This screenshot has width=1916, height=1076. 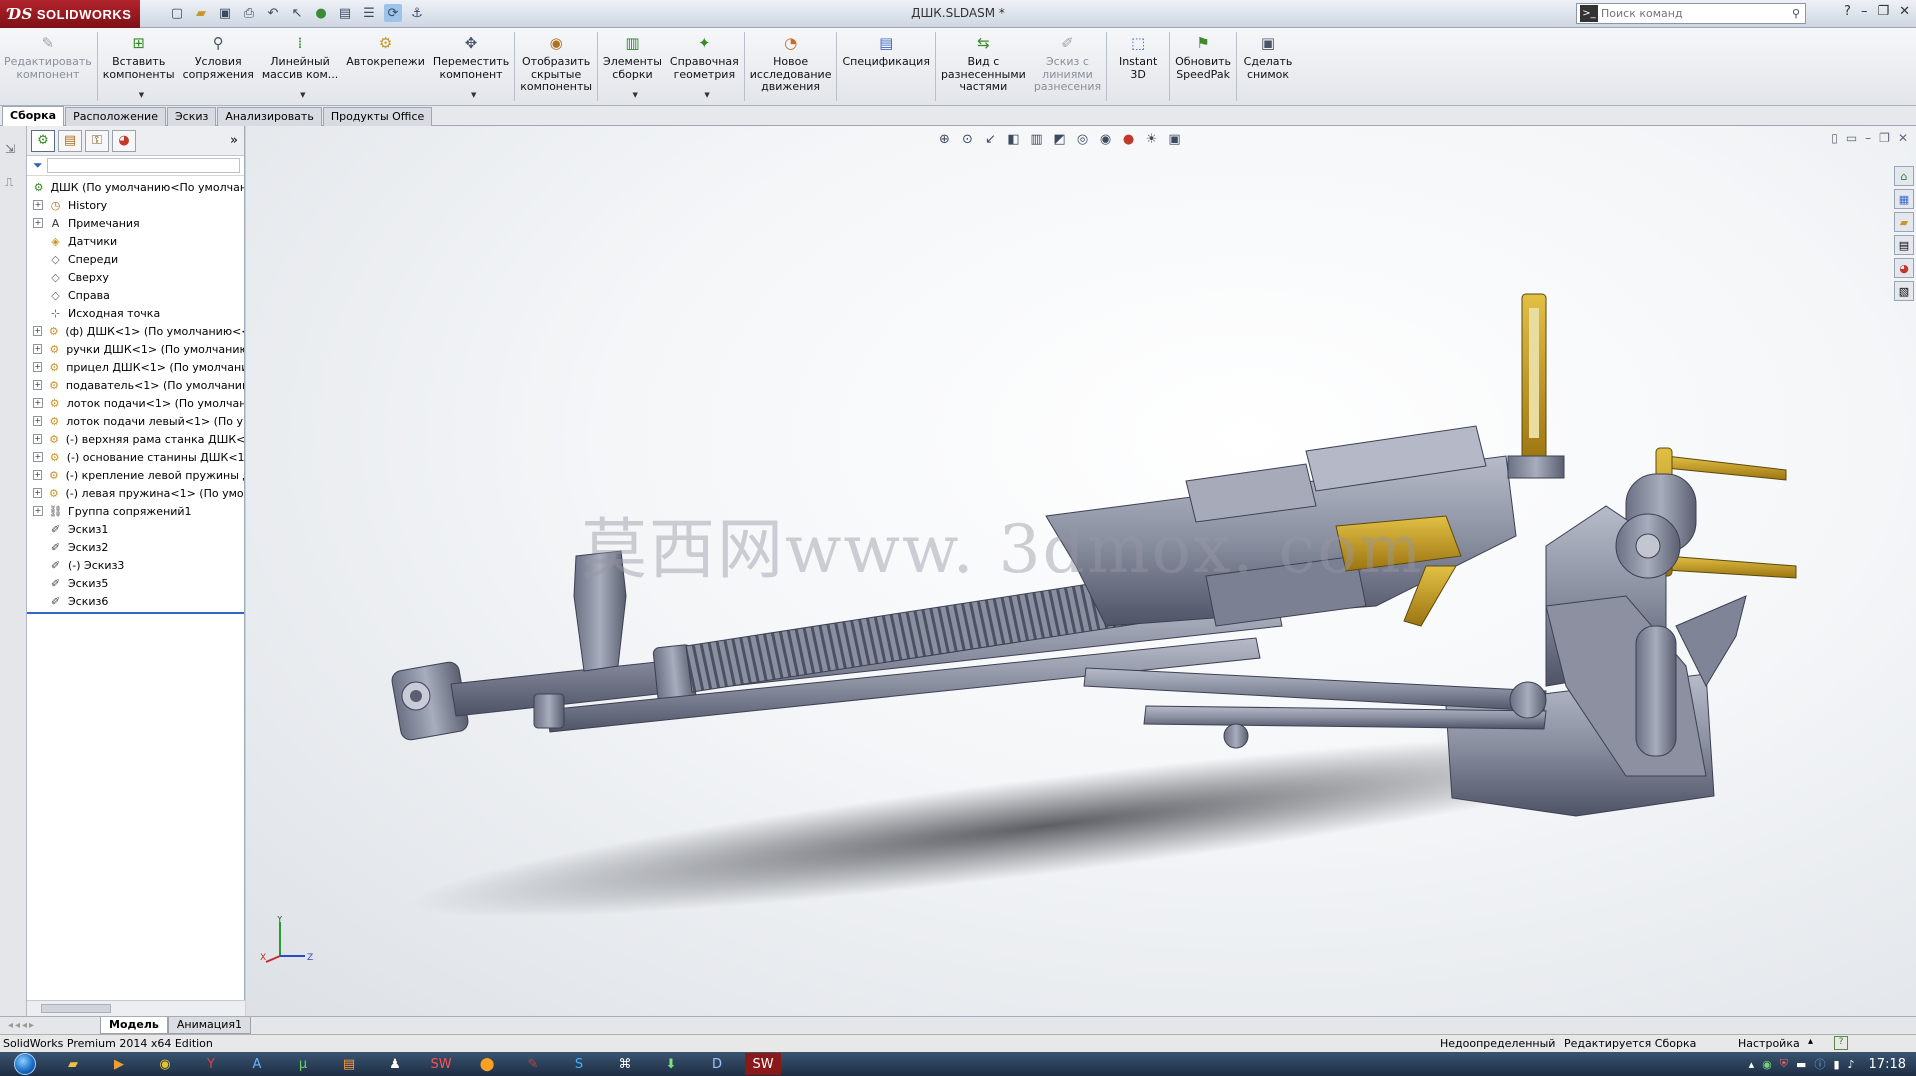 I want to click on refresh-icon: ⟳, so click(x=393, y=13).